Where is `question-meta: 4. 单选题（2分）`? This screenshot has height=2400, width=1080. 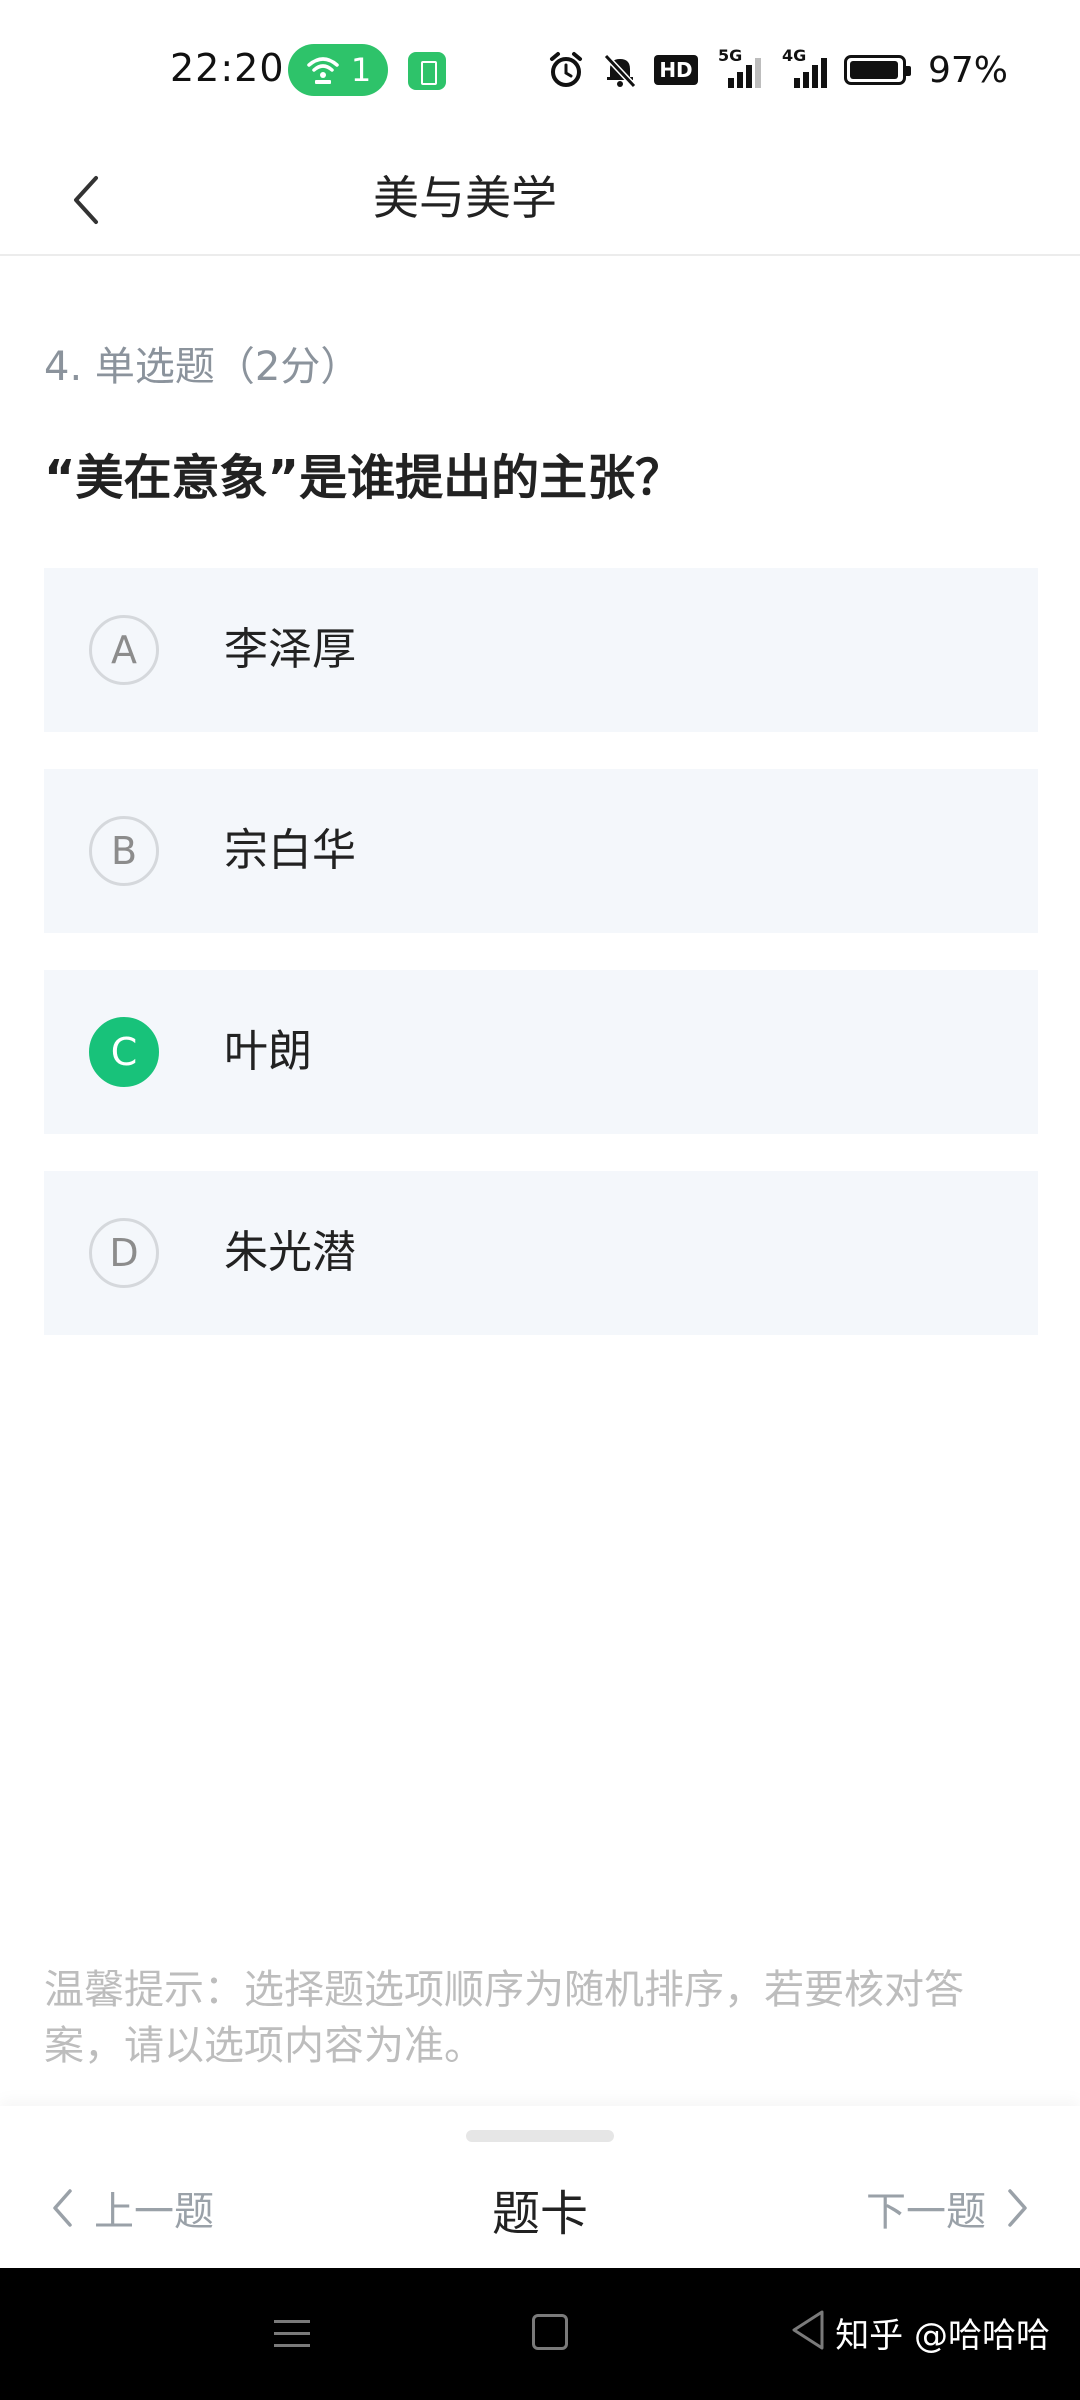
question-meta: 4. 单选题（2分） is located at coordinates (202, 367).